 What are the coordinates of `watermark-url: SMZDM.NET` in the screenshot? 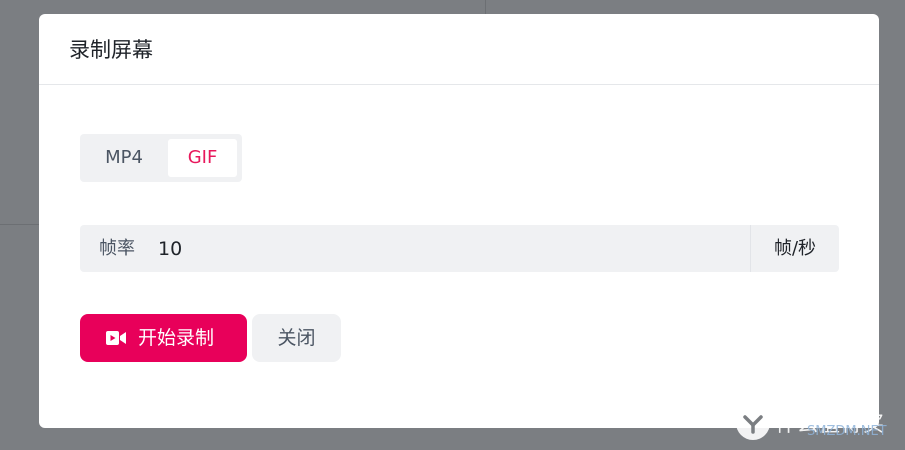 It's located at (847, 431).